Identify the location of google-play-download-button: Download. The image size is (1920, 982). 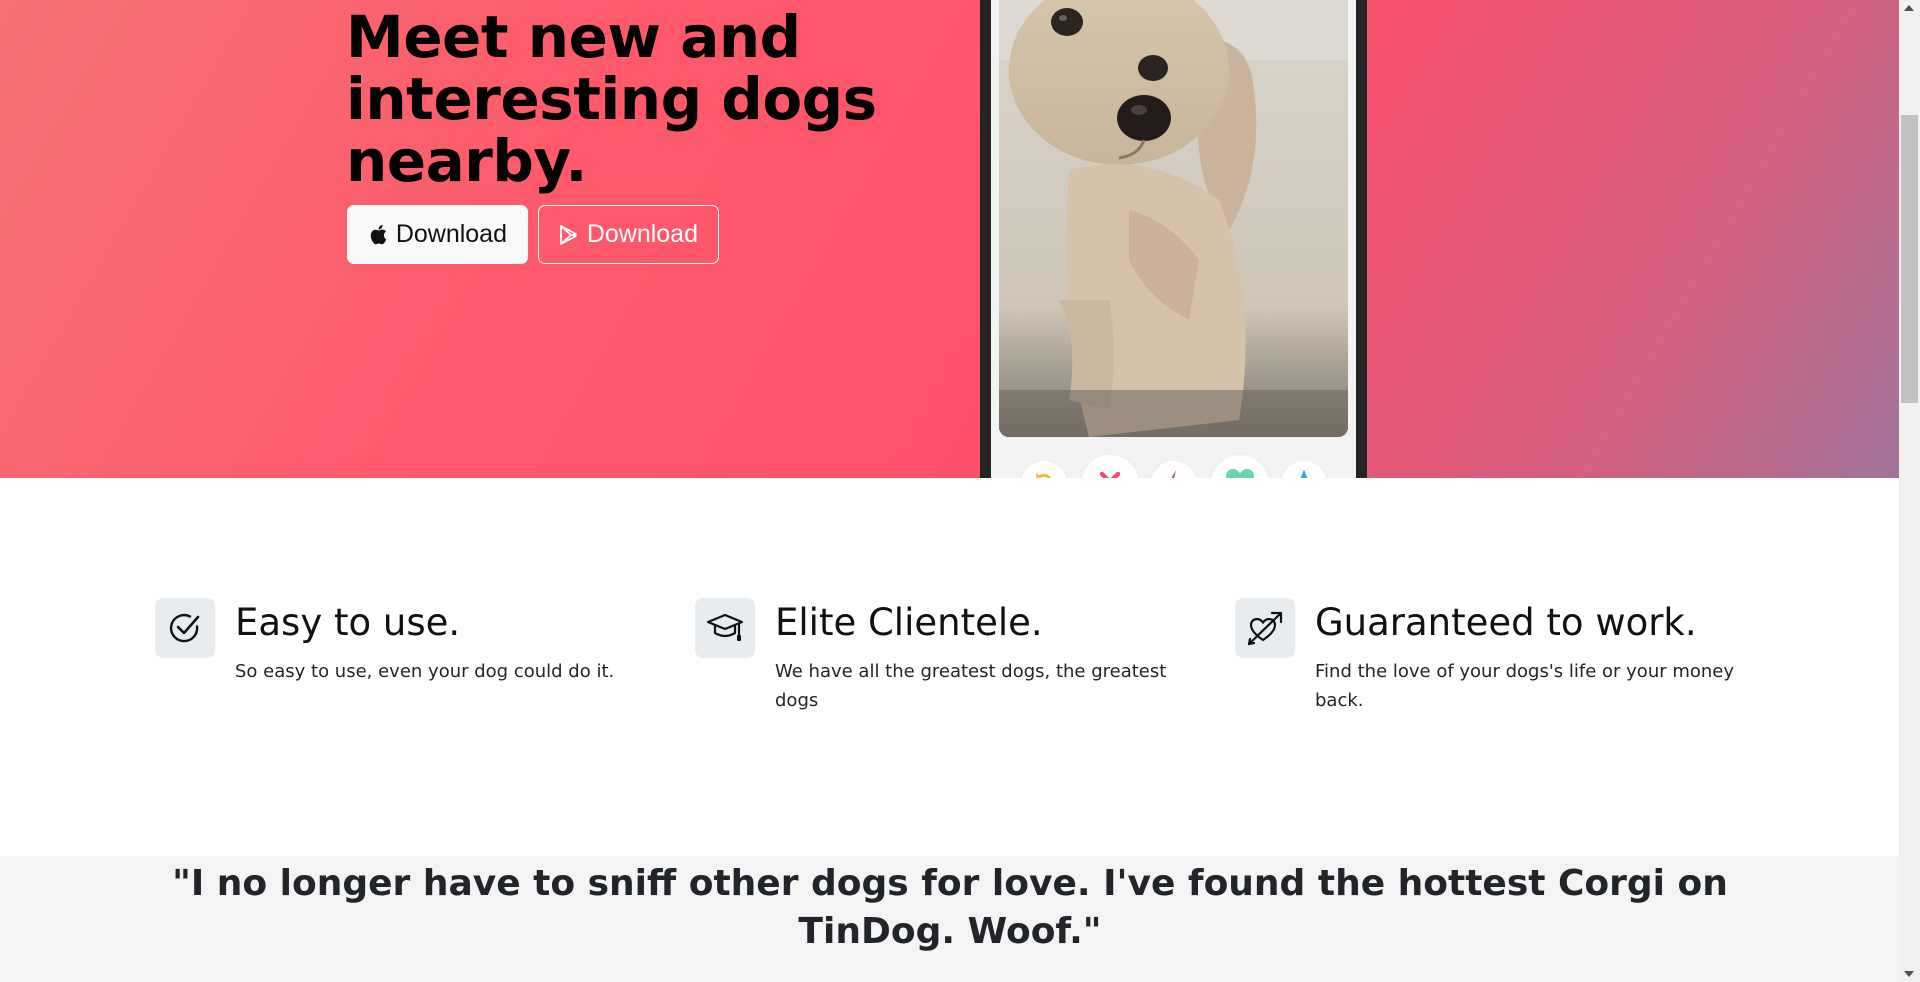
(628, 234).